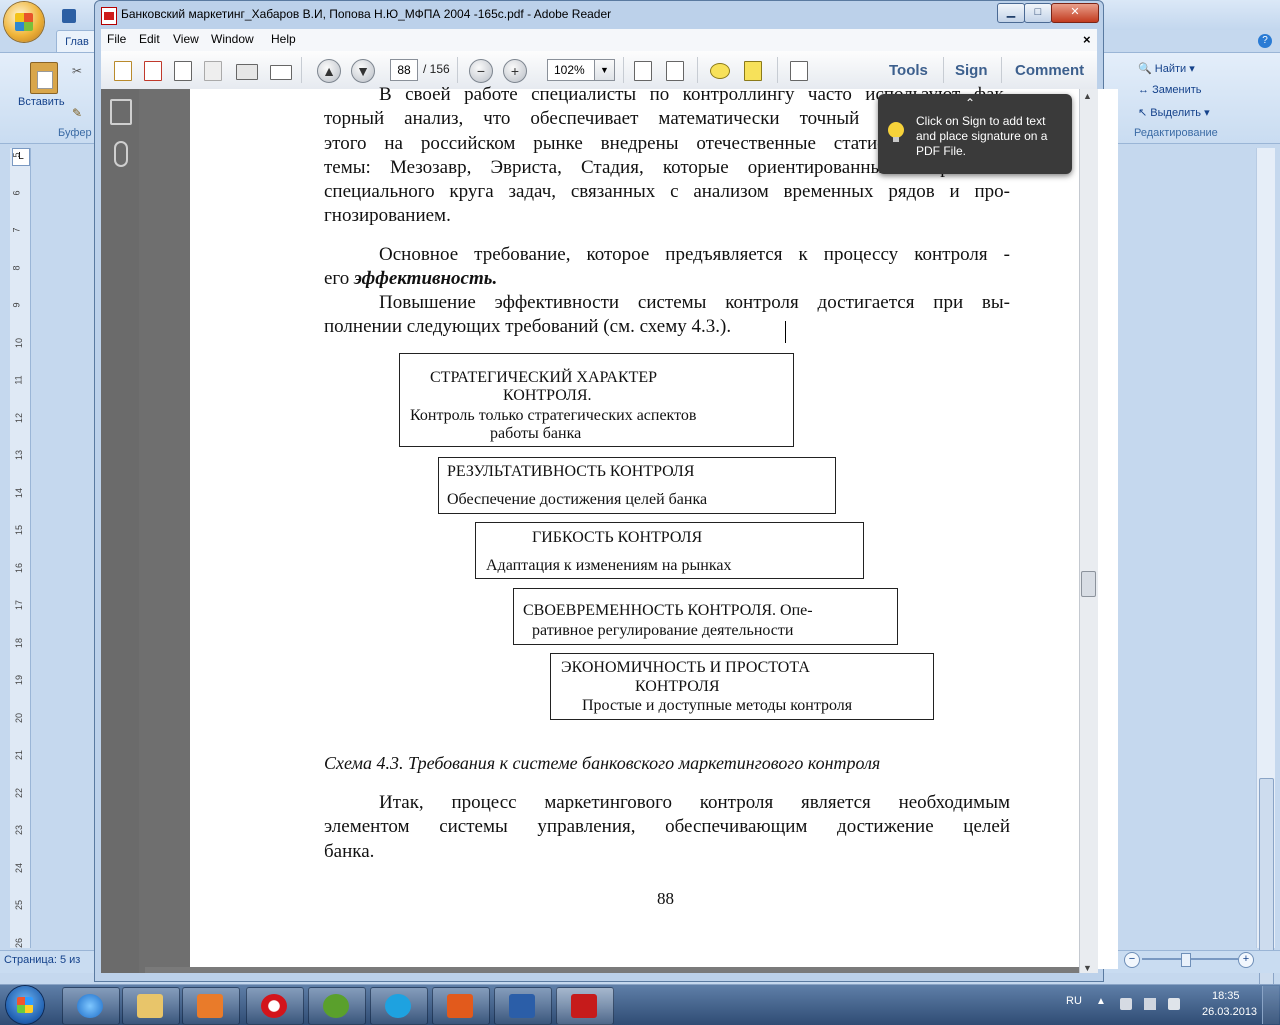  I want to click on chevron-down-icon: ▼, so click(604, 70).